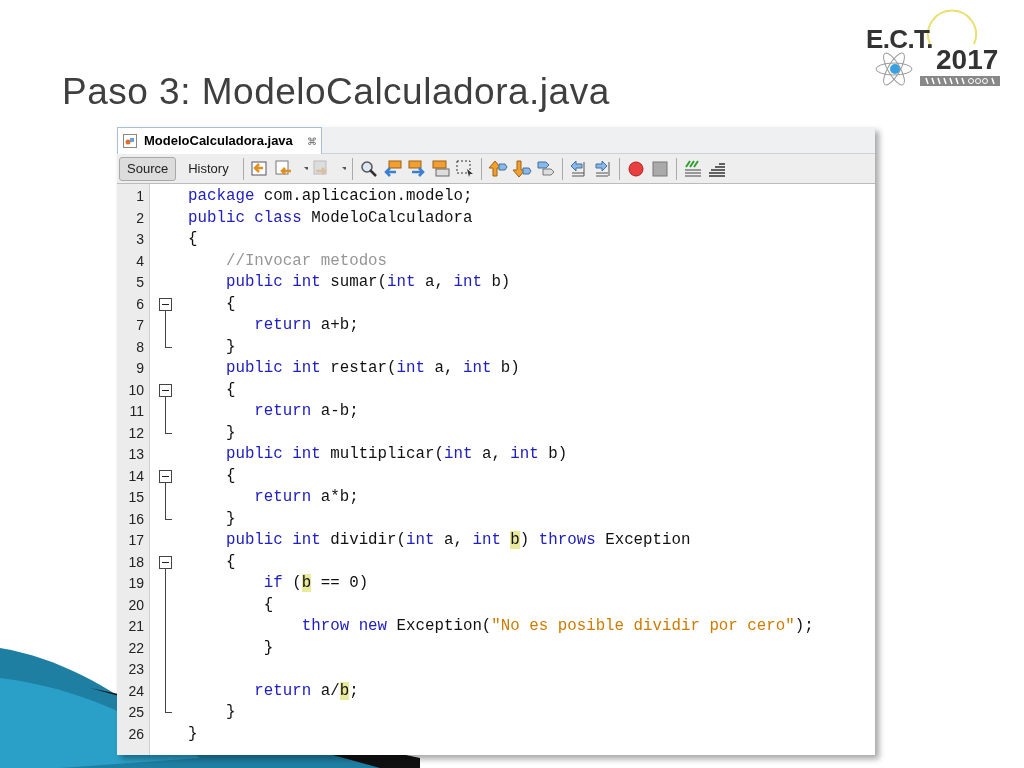 This screenshot has height=768, width=1024. What do you see at coordinates (135, 476) in the screenshot?
I see `line-number: 14` at bounding box center [135, 476].